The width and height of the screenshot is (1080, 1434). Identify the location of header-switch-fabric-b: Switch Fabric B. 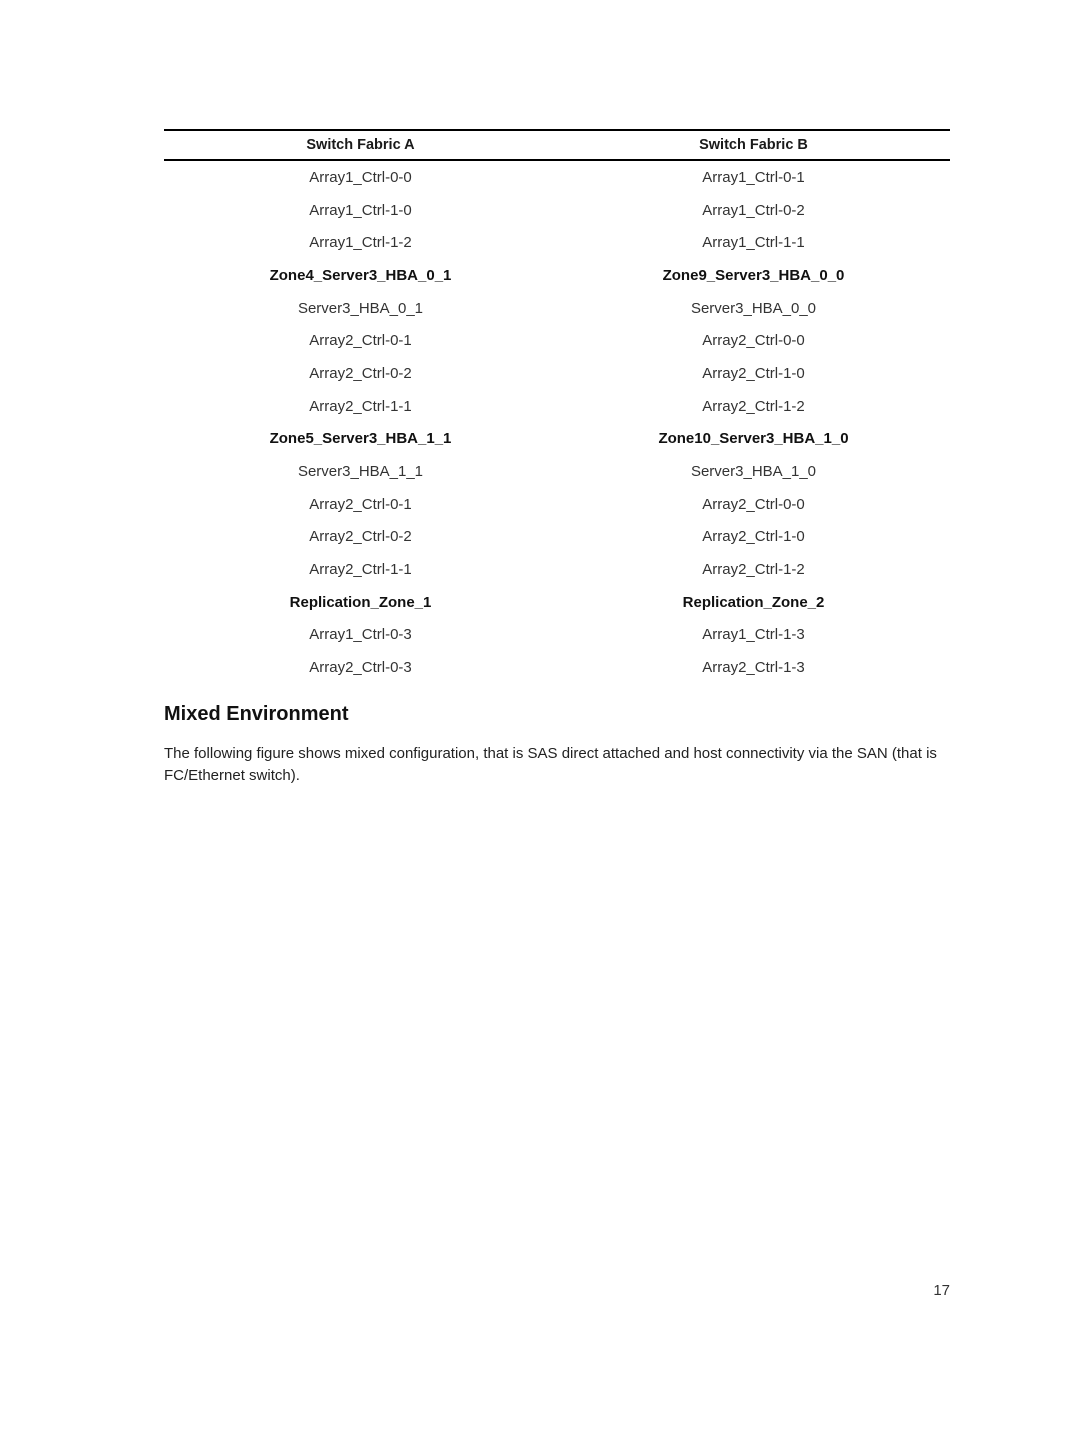
(753, 145).